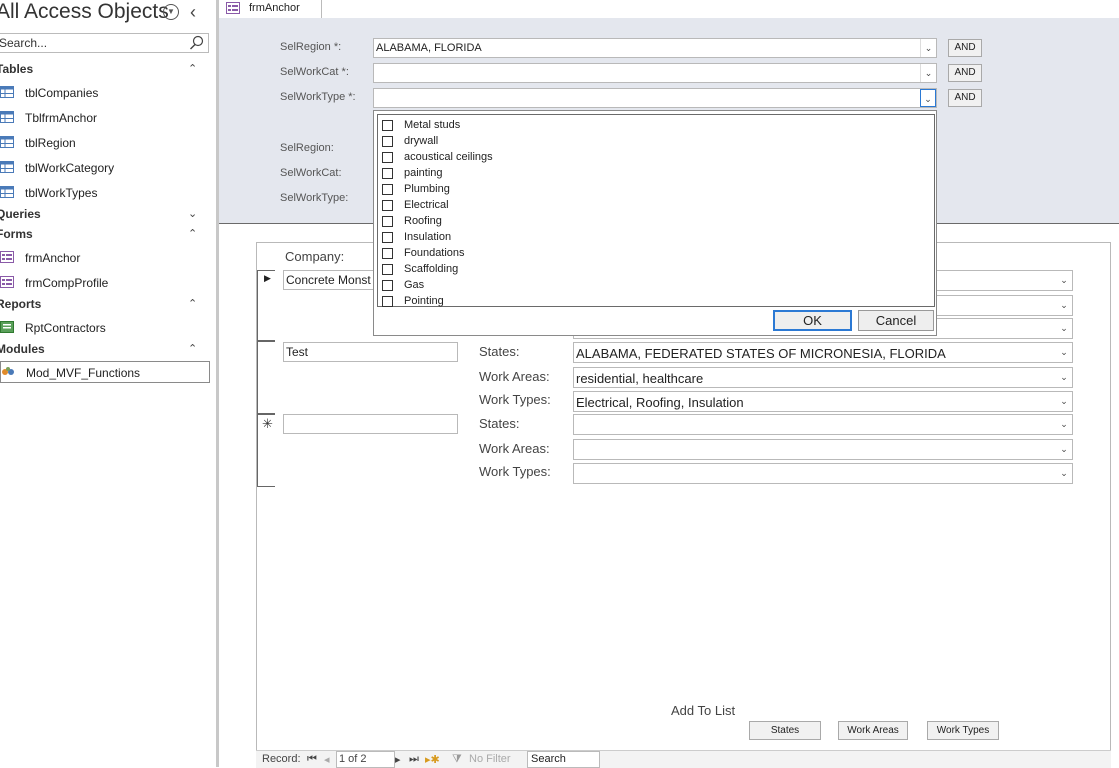 This screenshot has width=1119, height=768. Describe the element at coordinates (267, 278) in the screenshot. I see `current-record-arrow-icon: ▶` at that location.